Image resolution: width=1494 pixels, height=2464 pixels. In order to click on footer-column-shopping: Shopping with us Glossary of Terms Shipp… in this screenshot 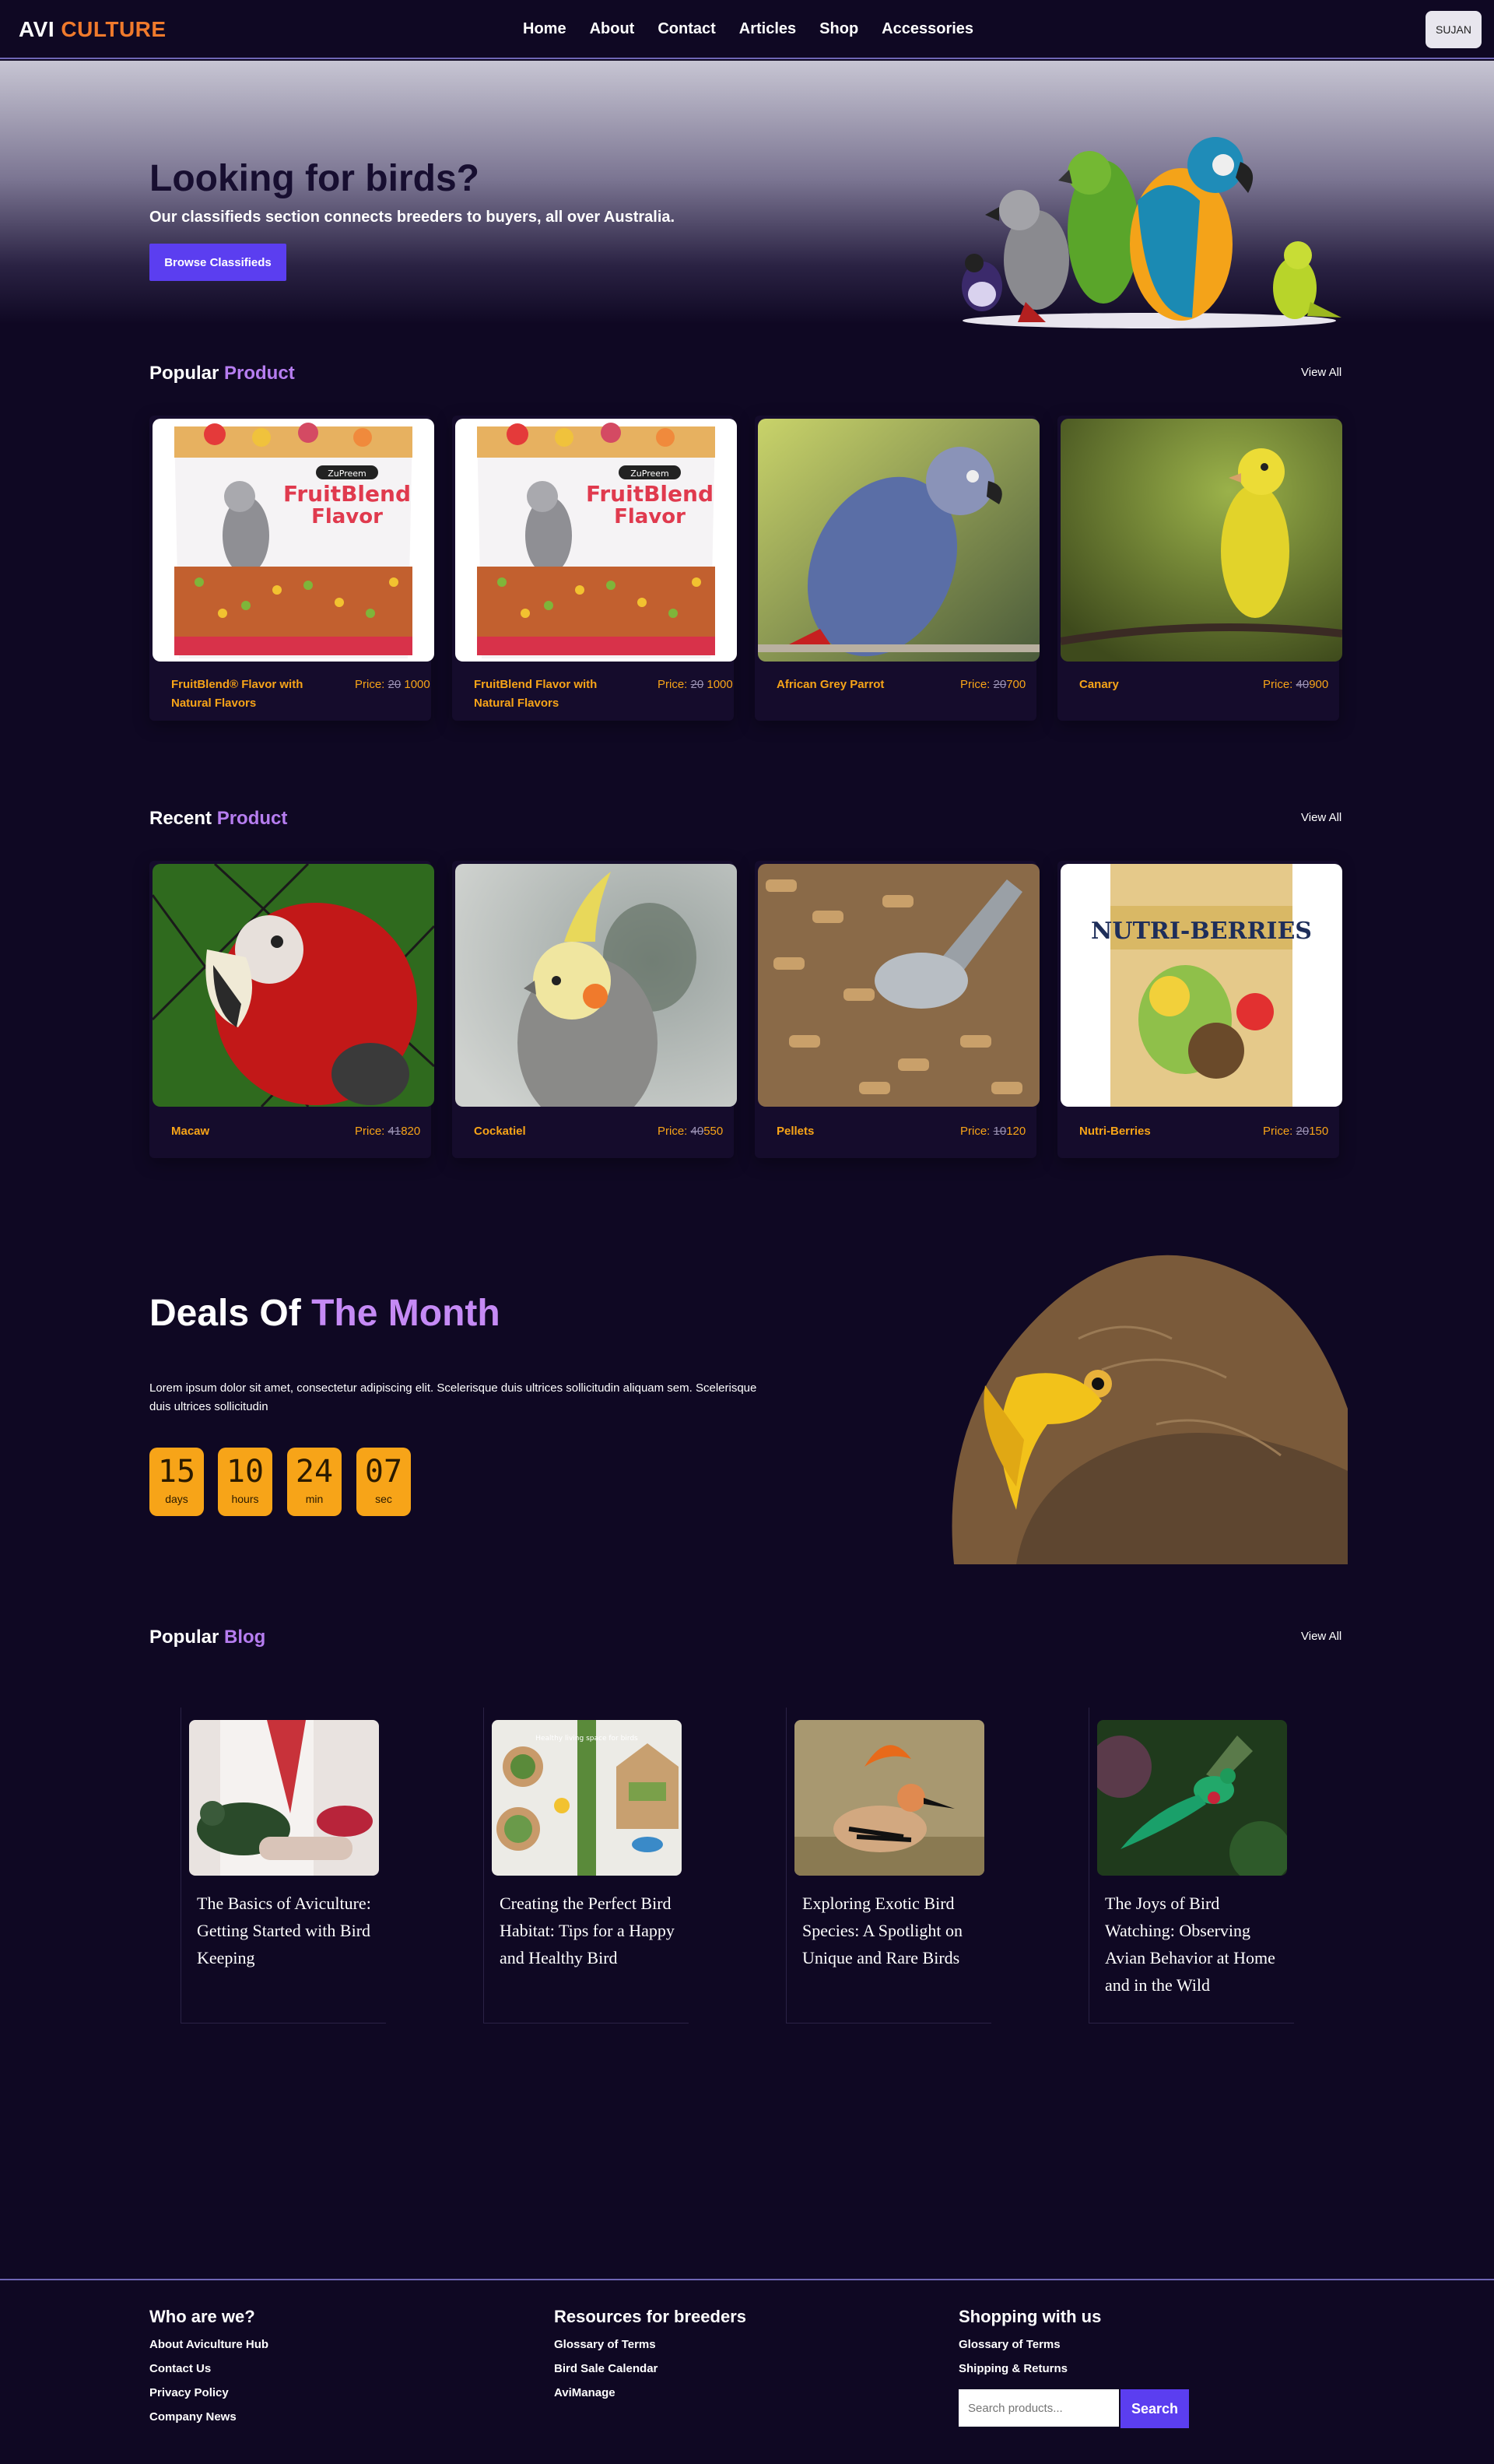, I will do `click(1030, 2346)`.